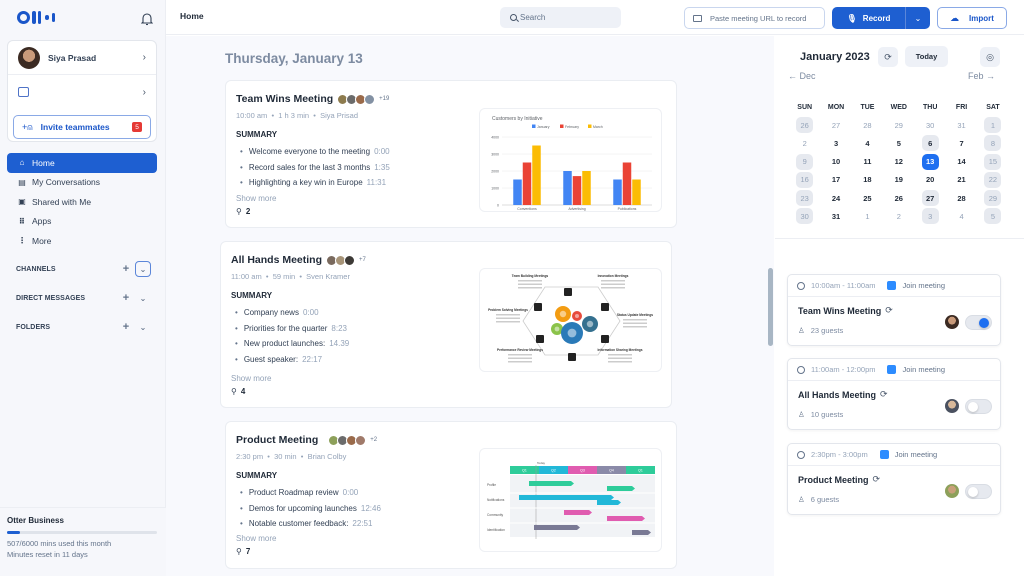  Describe the element at coordinates (899, 162) in the screenshot. I see `calendar-day: 12` at that location.